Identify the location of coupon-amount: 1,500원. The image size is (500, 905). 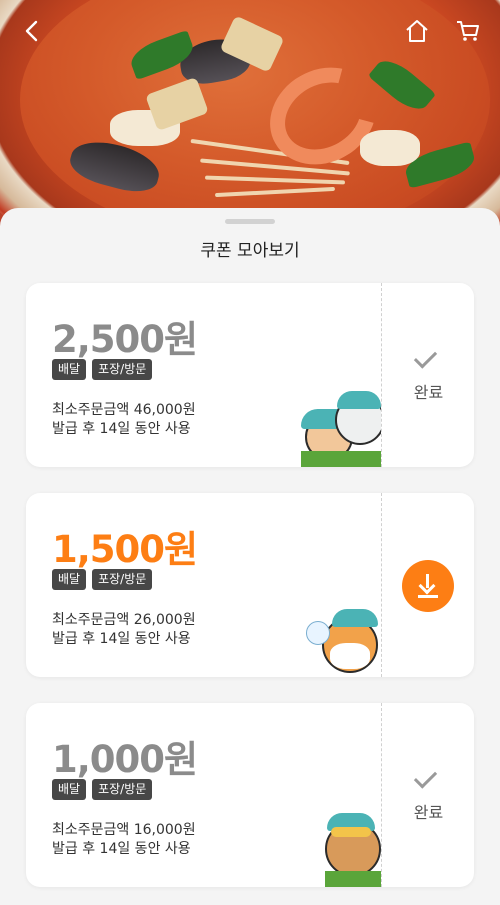
(125, 549).